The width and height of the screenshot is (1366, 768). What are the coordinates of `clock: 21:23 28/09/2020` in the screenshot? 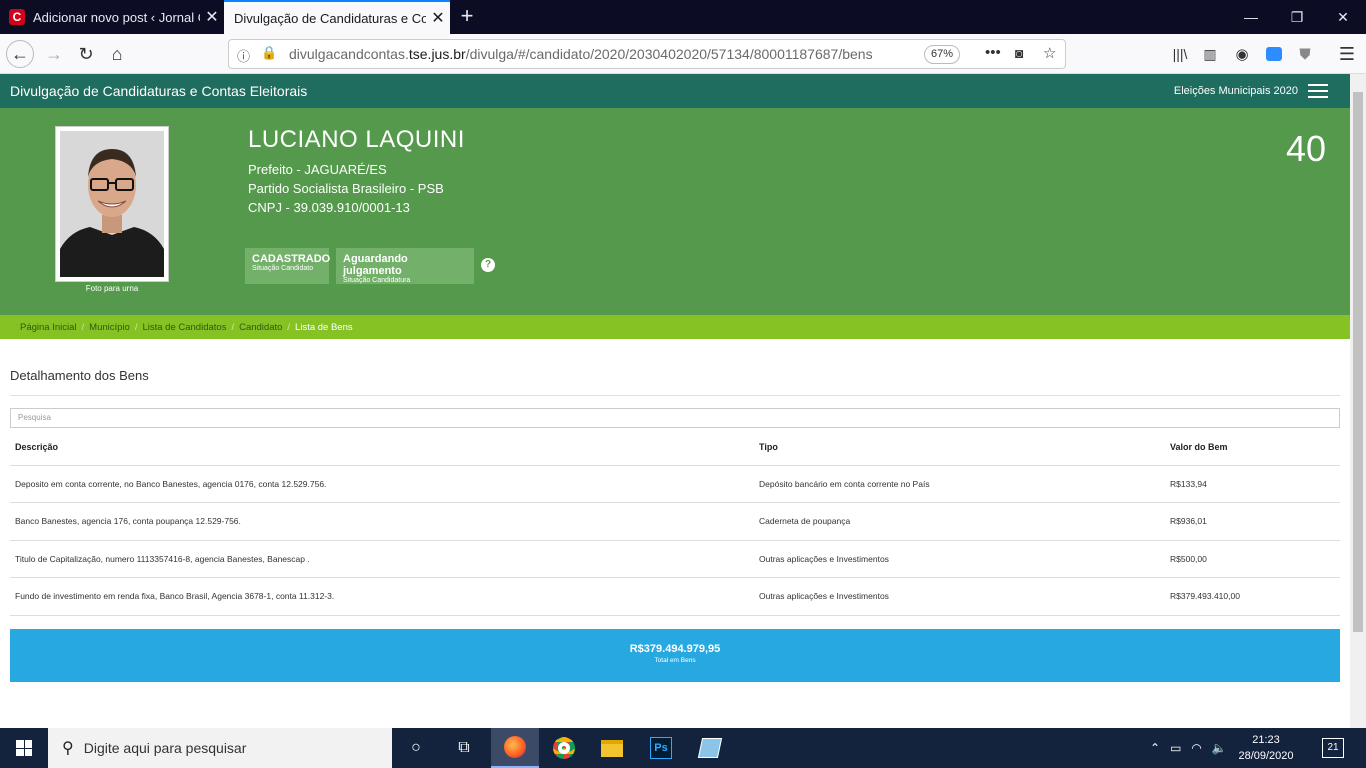 It's located at (1266, 748).